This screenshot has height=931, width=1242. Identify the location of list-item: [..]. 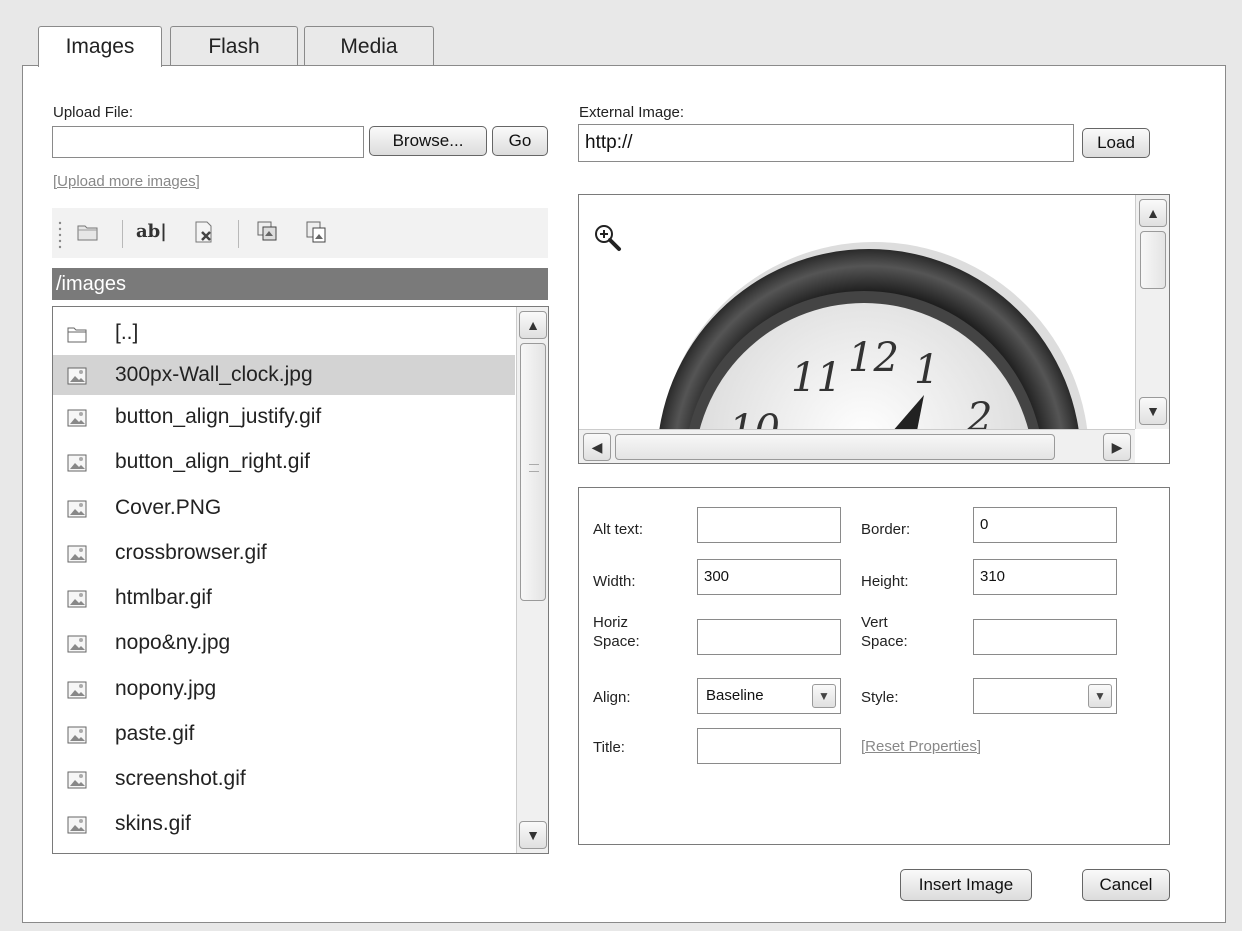
(284, 333).